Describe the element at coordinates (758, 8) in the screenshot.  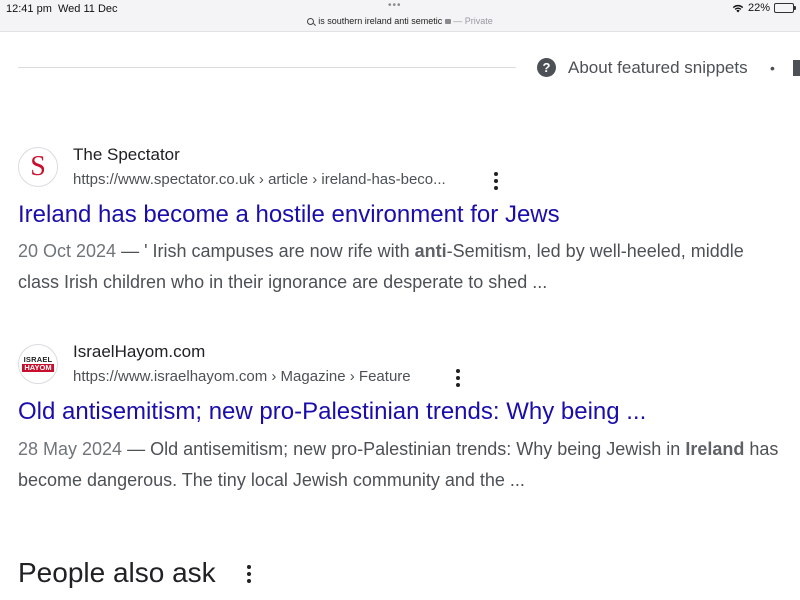
I see `battery-percent: 22%` at that location.